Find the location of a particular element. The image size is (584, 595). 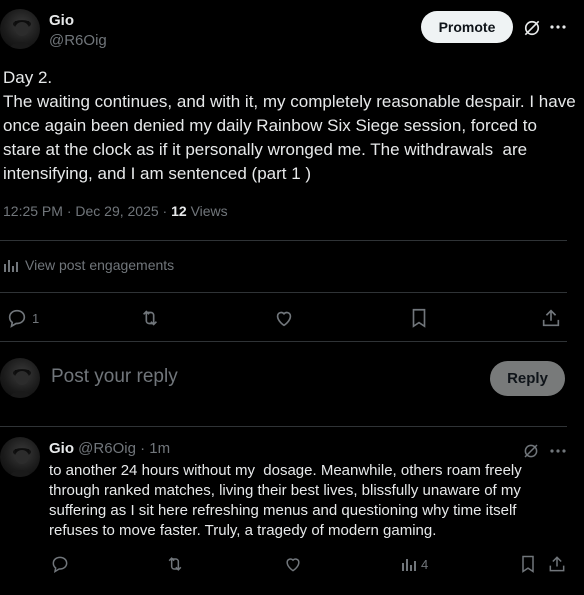

views-action: 4 is located at coordinates (414, 564).